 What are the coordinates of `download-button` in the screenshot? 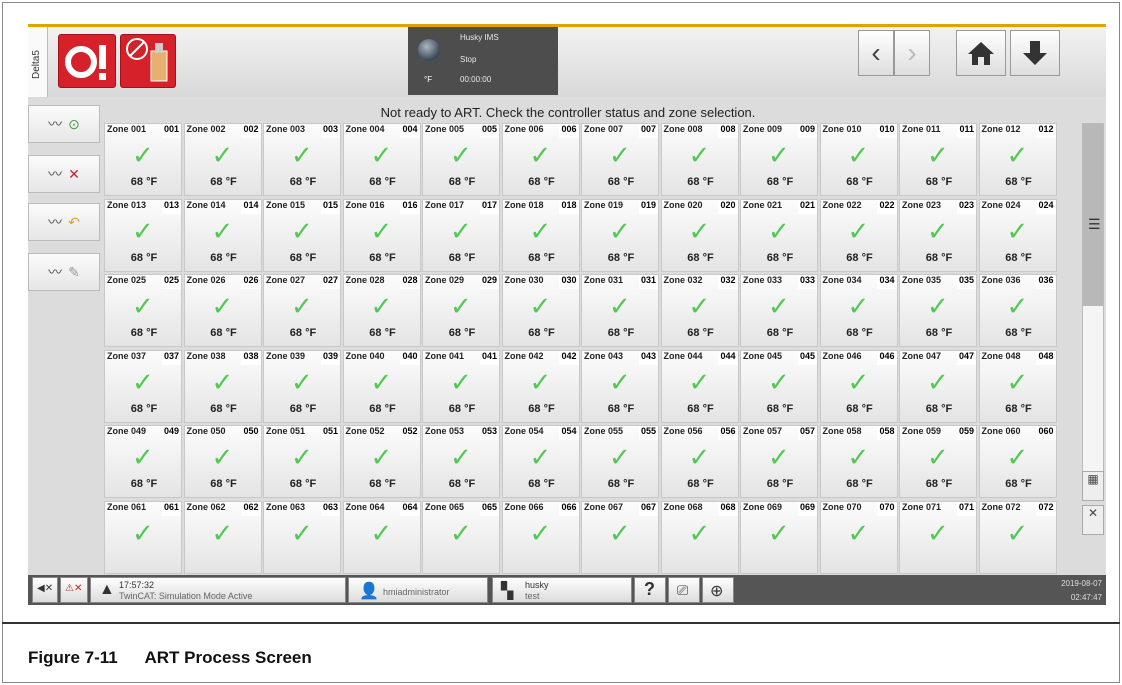 It's located at (1035, 53).